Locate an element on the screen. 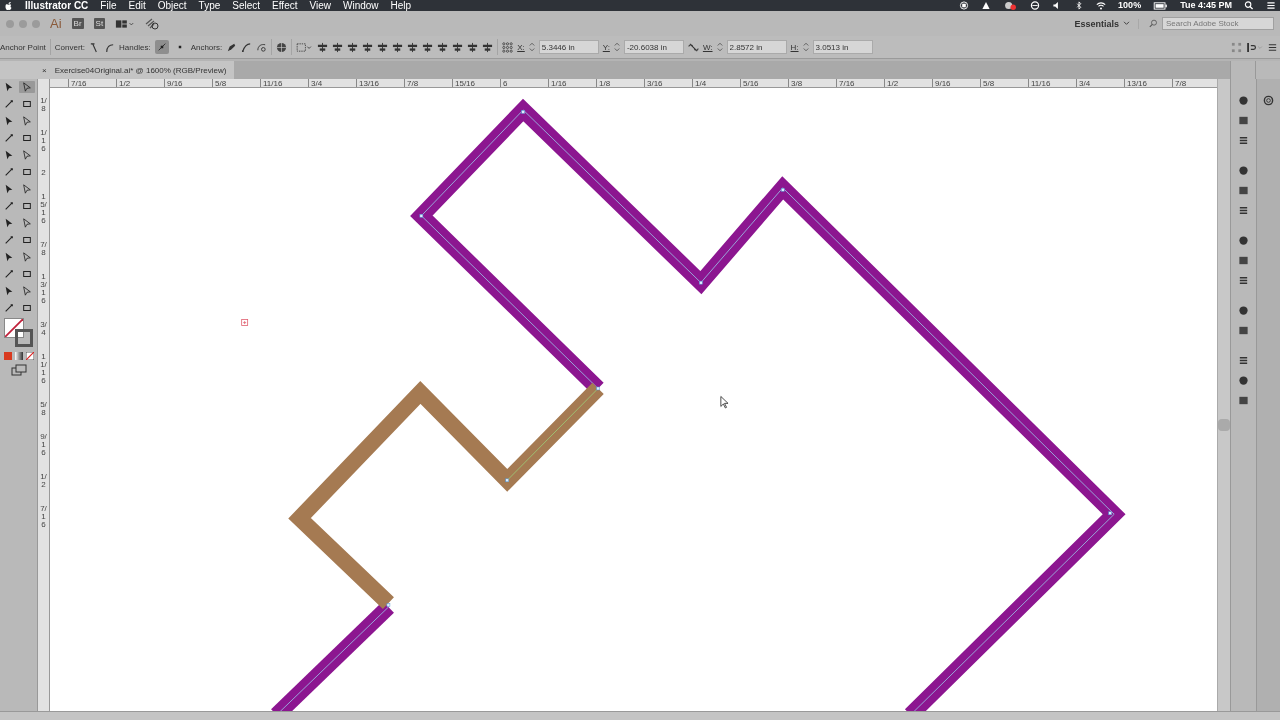 The width and height of the screenshot is (1280, 720). menu-icon is located at coordinates (1271, 5).